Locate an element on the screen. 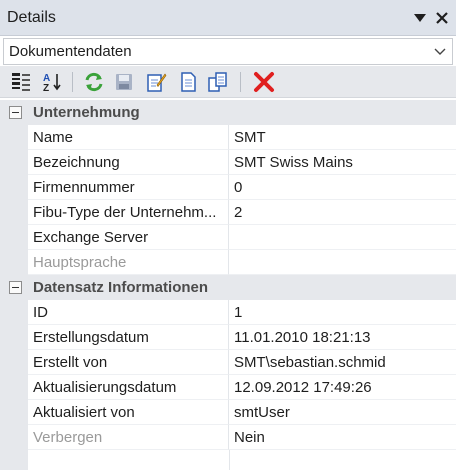 This screenshot has height=470, width=456. property-value: 0 is located at coordinates (238, 187).